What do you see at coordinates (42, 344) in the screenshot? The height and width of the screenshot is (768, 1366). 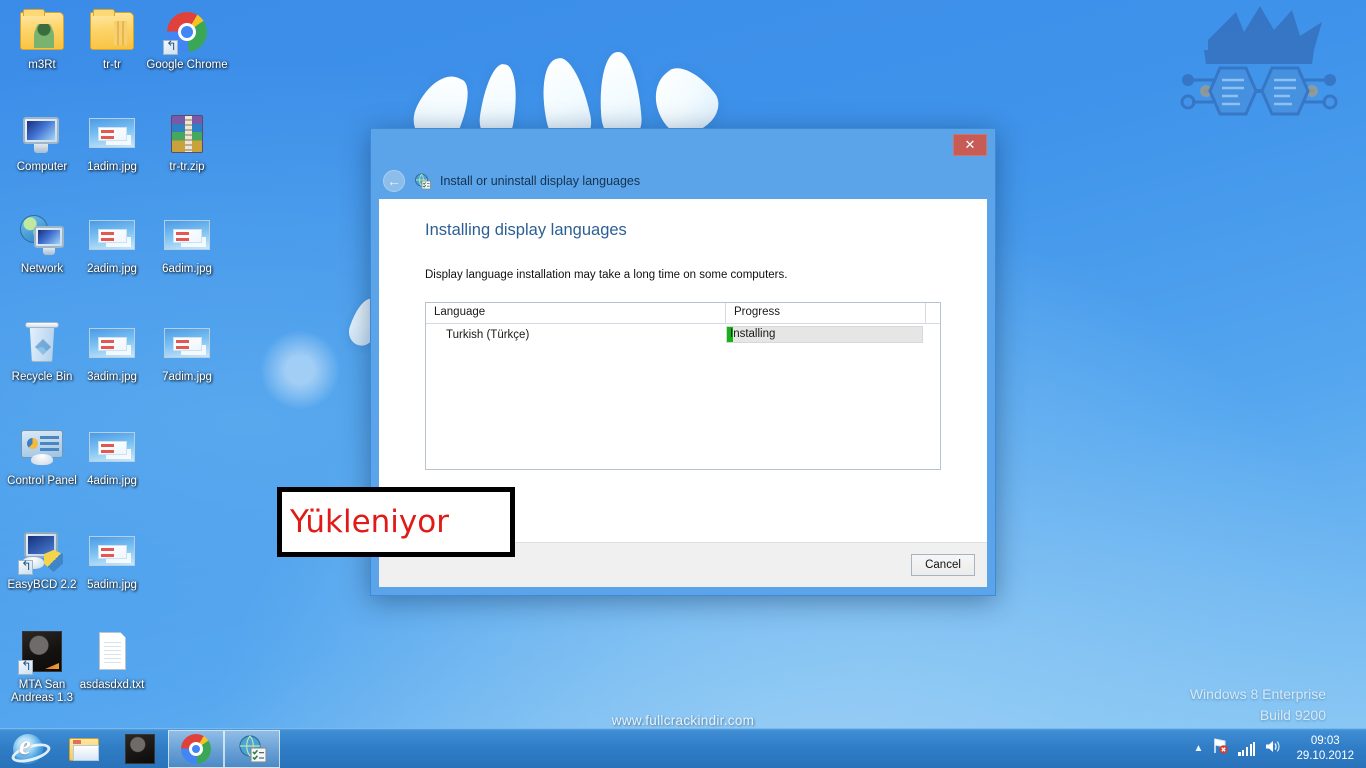 I see `recycle-bin-icon` at bounding box center [42, 344].